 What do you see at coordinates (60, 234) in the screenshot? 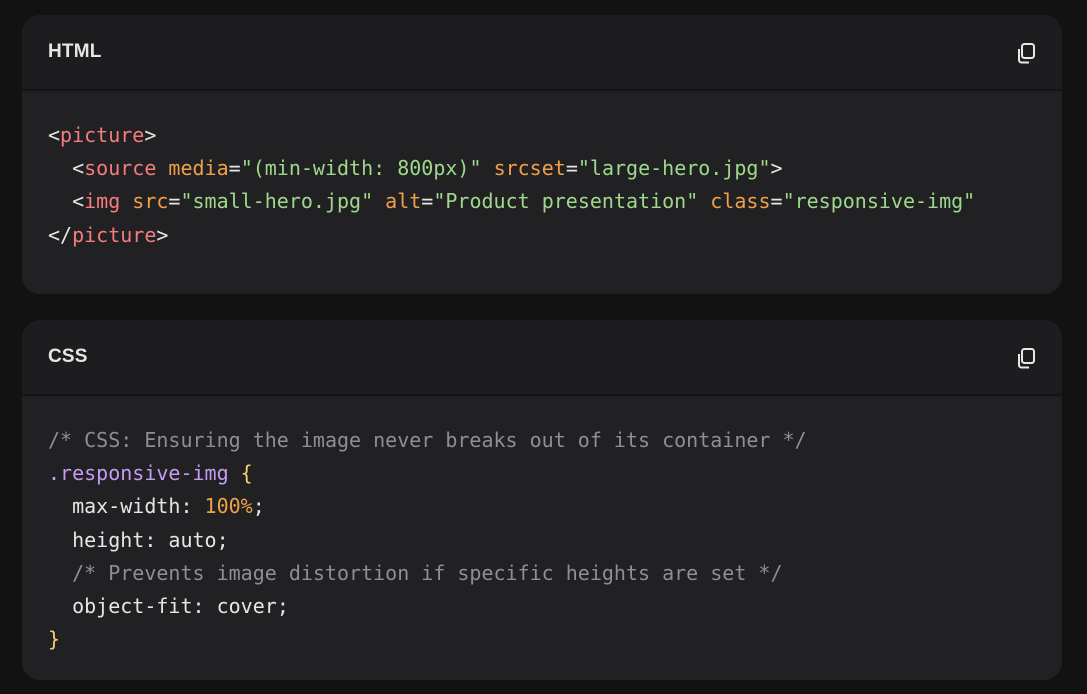
I see `code-token-punct: </` at bounding box center [60, 234].